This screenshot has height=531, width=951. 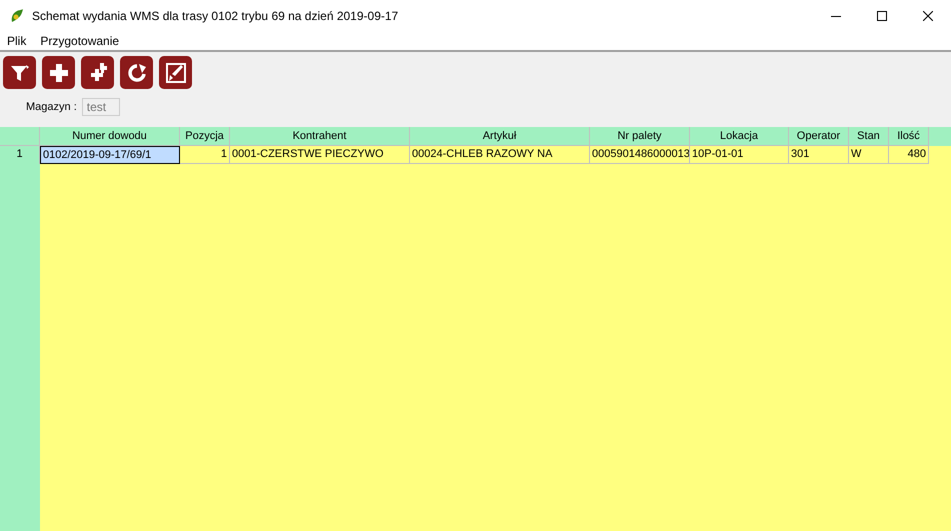 I want to click on refresh-button, so click(x=136, y=72).